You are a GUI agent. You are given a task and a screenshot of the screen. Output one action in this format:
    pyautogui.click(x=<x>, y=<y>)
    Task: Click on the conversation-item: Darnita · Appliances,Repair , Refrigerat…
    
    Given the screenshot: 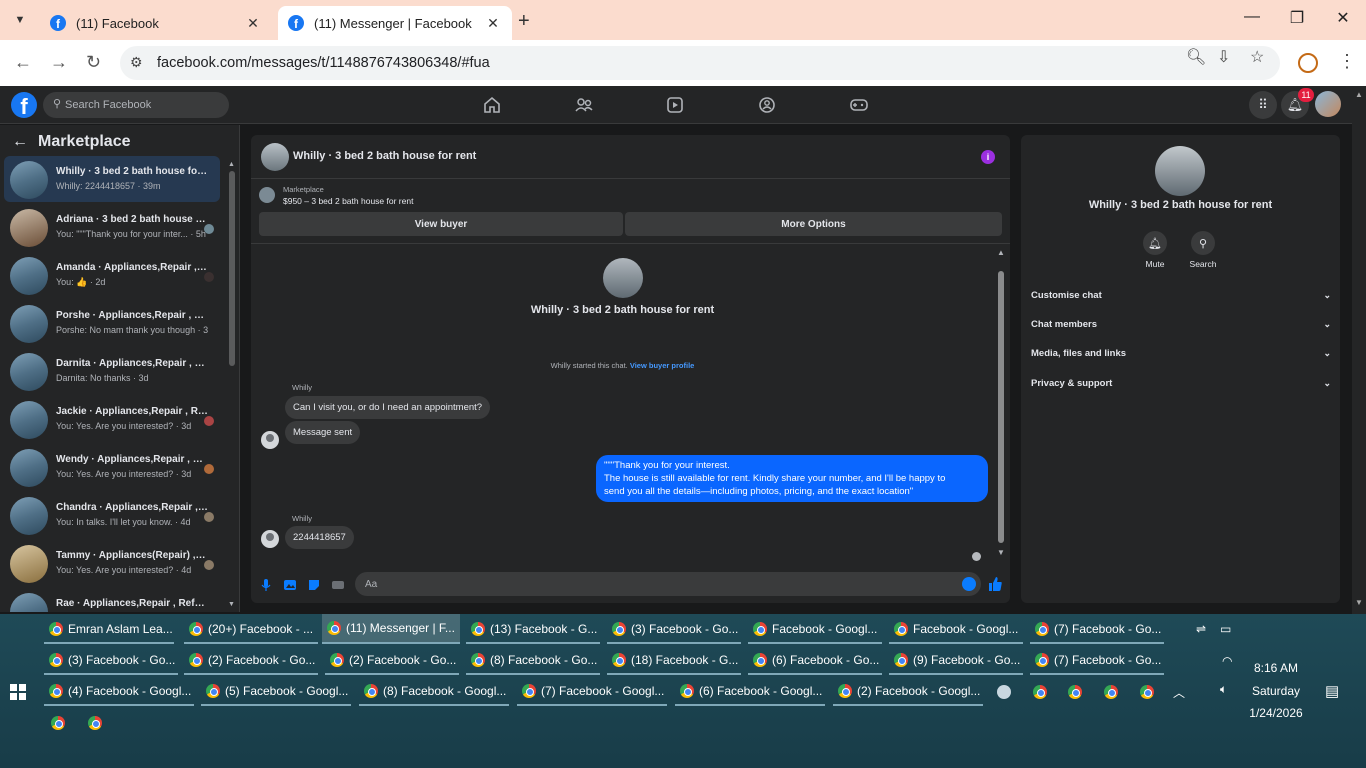 What is the action you would take?
    pyautogui.click(x=112, y=371)
    